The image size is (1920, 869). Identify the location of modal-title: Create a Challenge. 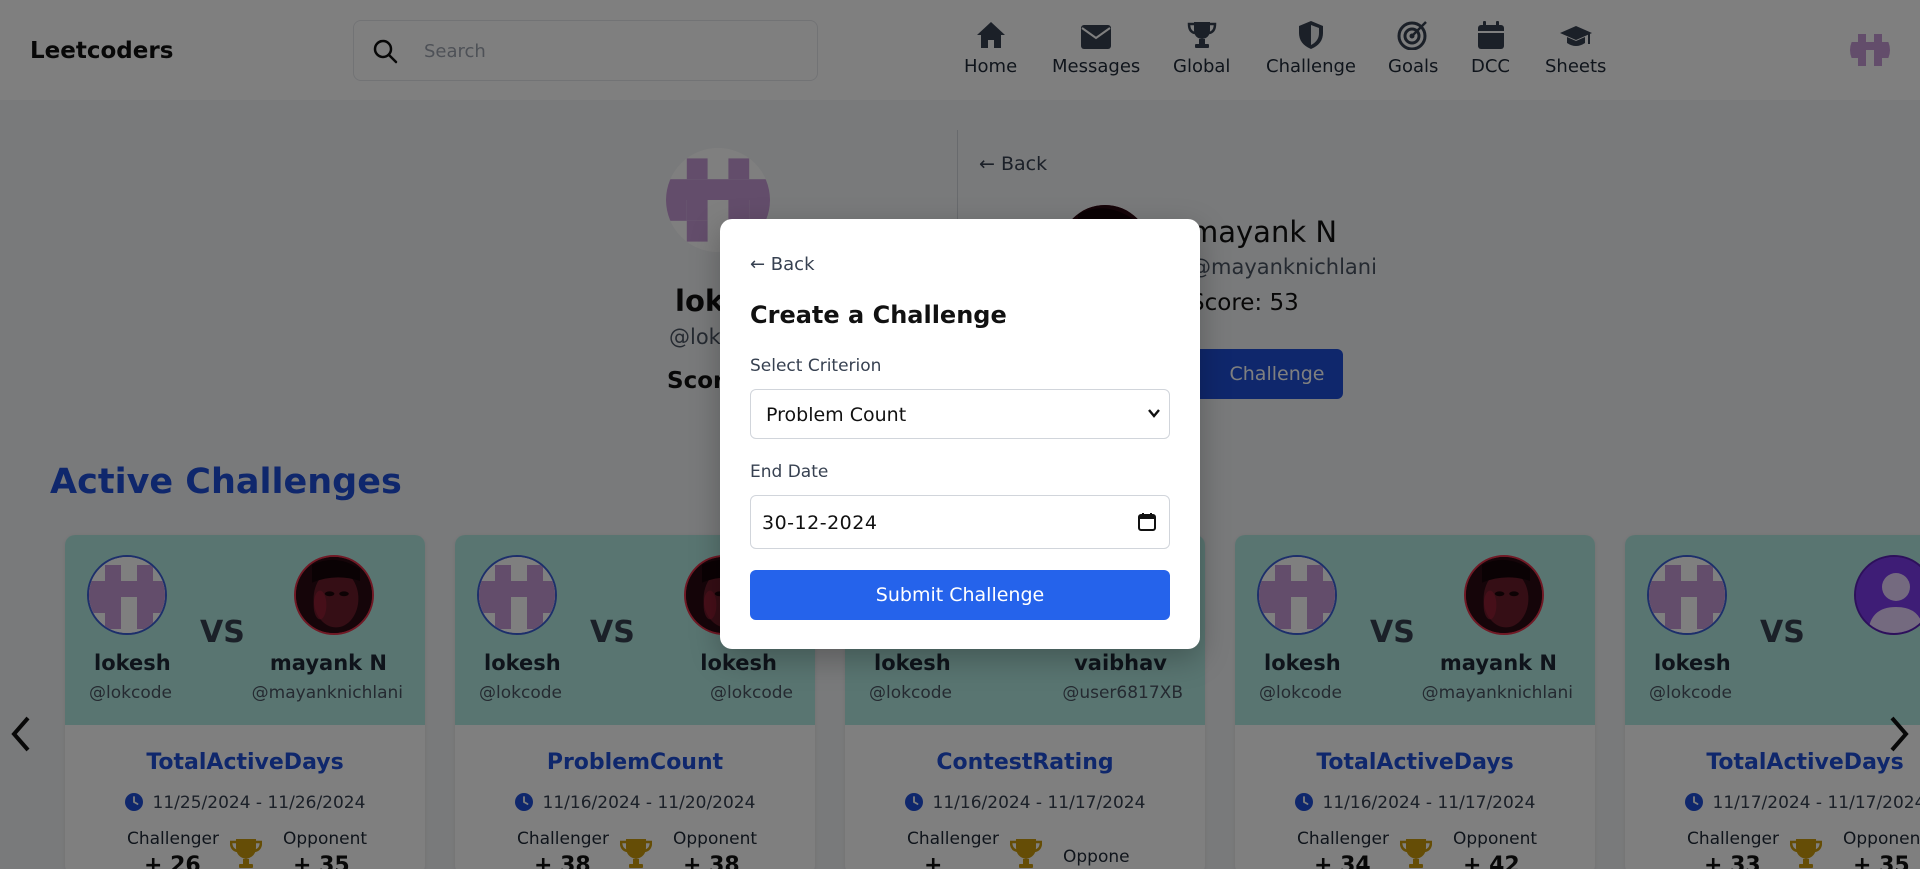
(878, 315).